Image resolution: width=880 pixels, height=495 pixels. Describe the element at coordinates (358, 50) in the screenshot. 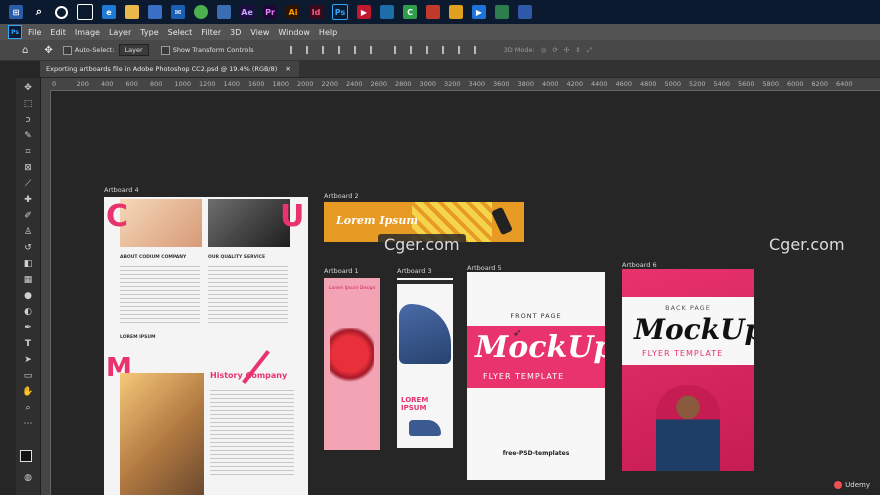

I see `align-middle-icon` at that location.